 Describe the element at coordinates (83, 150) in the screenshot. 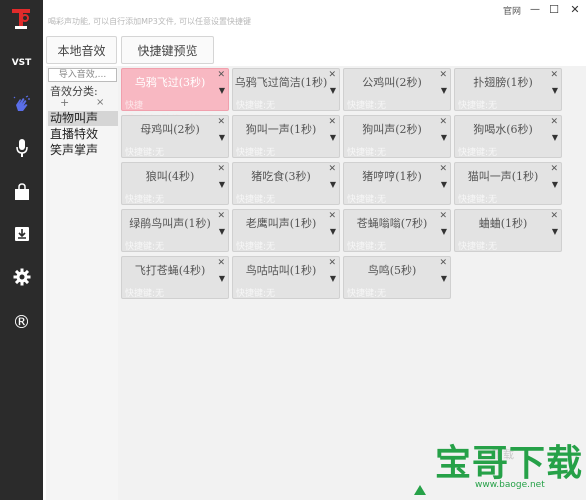

I see `category-item-laughter: 笑声掌声` at that location.